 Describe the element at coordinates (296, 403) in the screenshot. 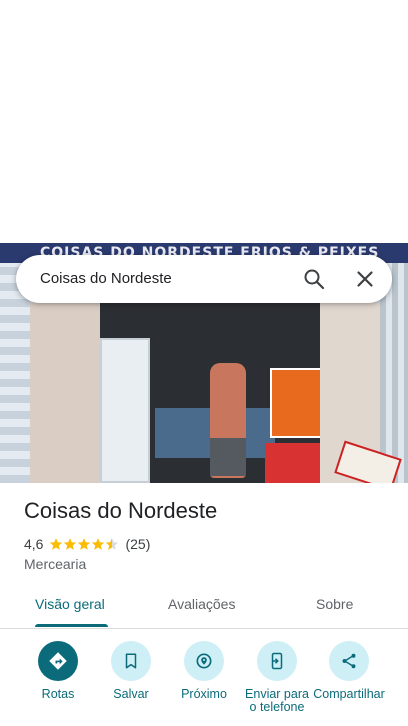

I see `poster` at that location.